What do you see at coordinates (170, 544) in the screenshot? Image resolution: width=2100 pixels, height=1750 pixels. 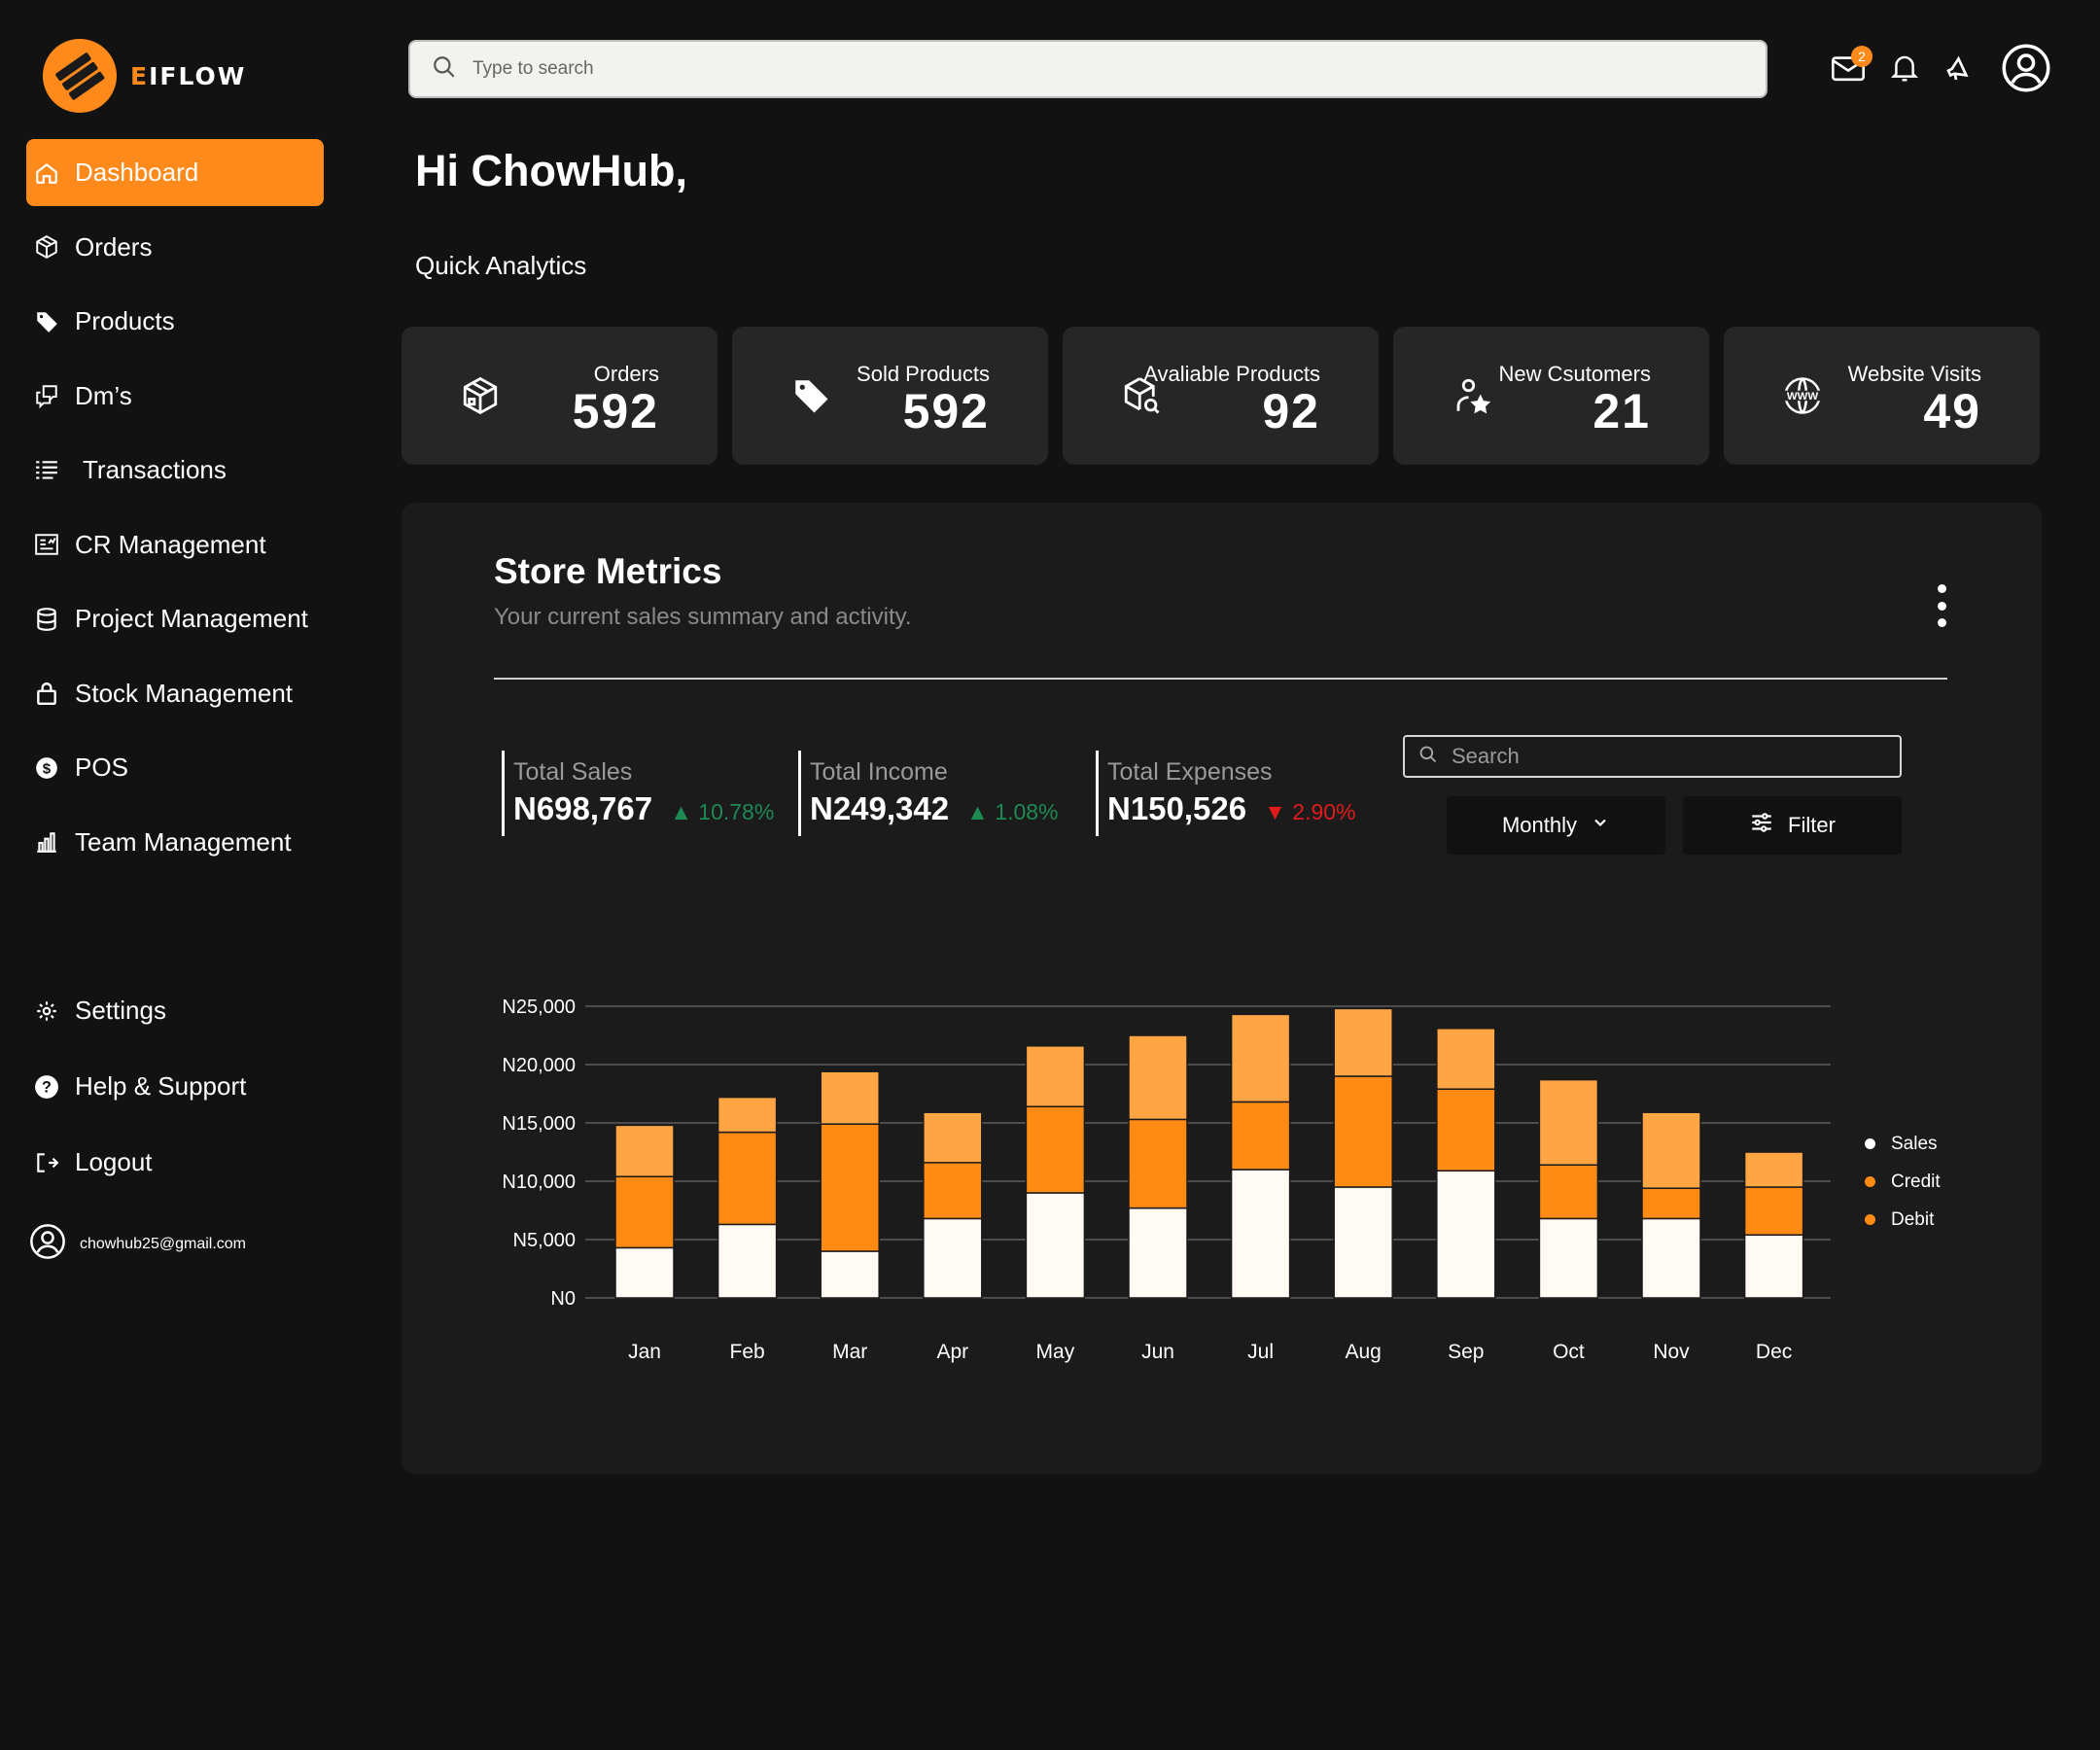 I see `sidebar-item-label: CR Management` at bounding box center [170, 544].